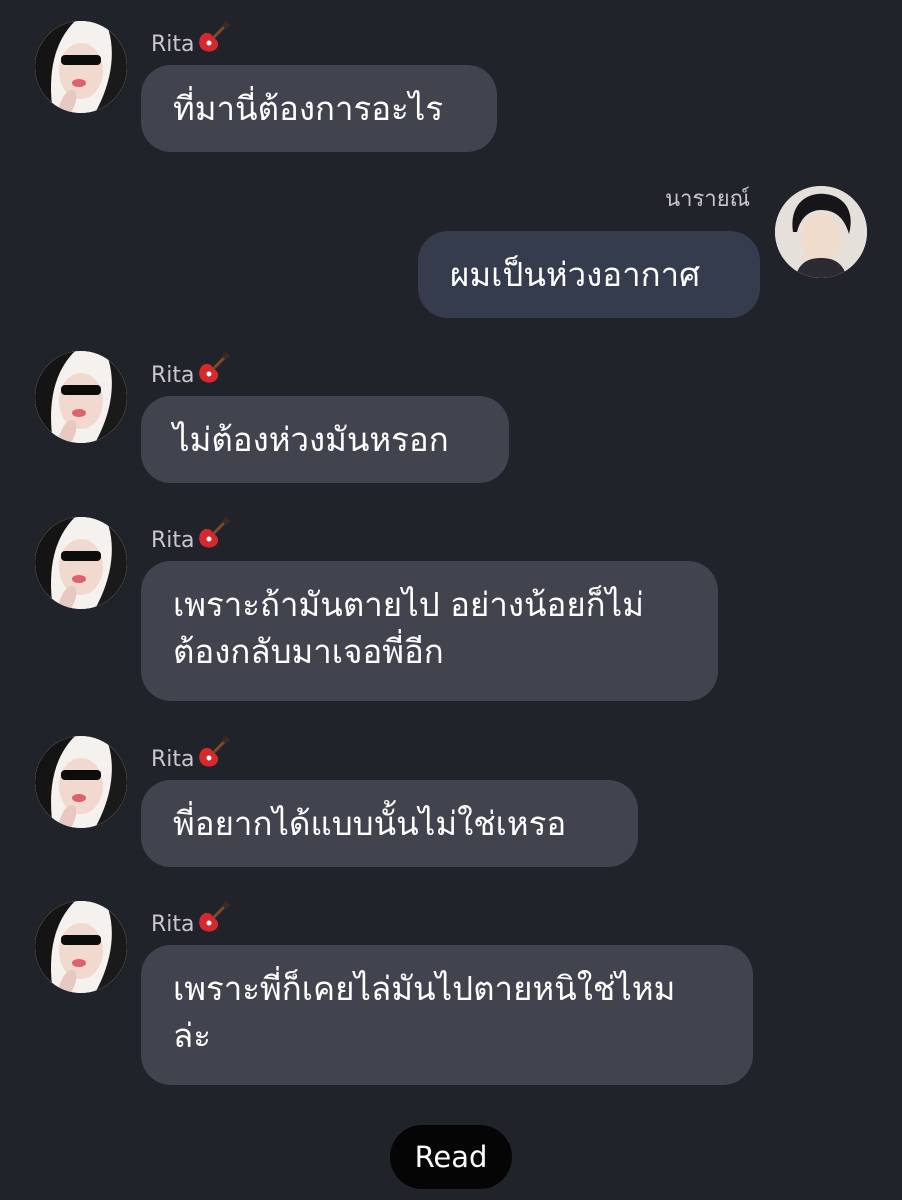  I want to click on message-text: ที่มานี่ต้องการอะไร, so click(308, 108).